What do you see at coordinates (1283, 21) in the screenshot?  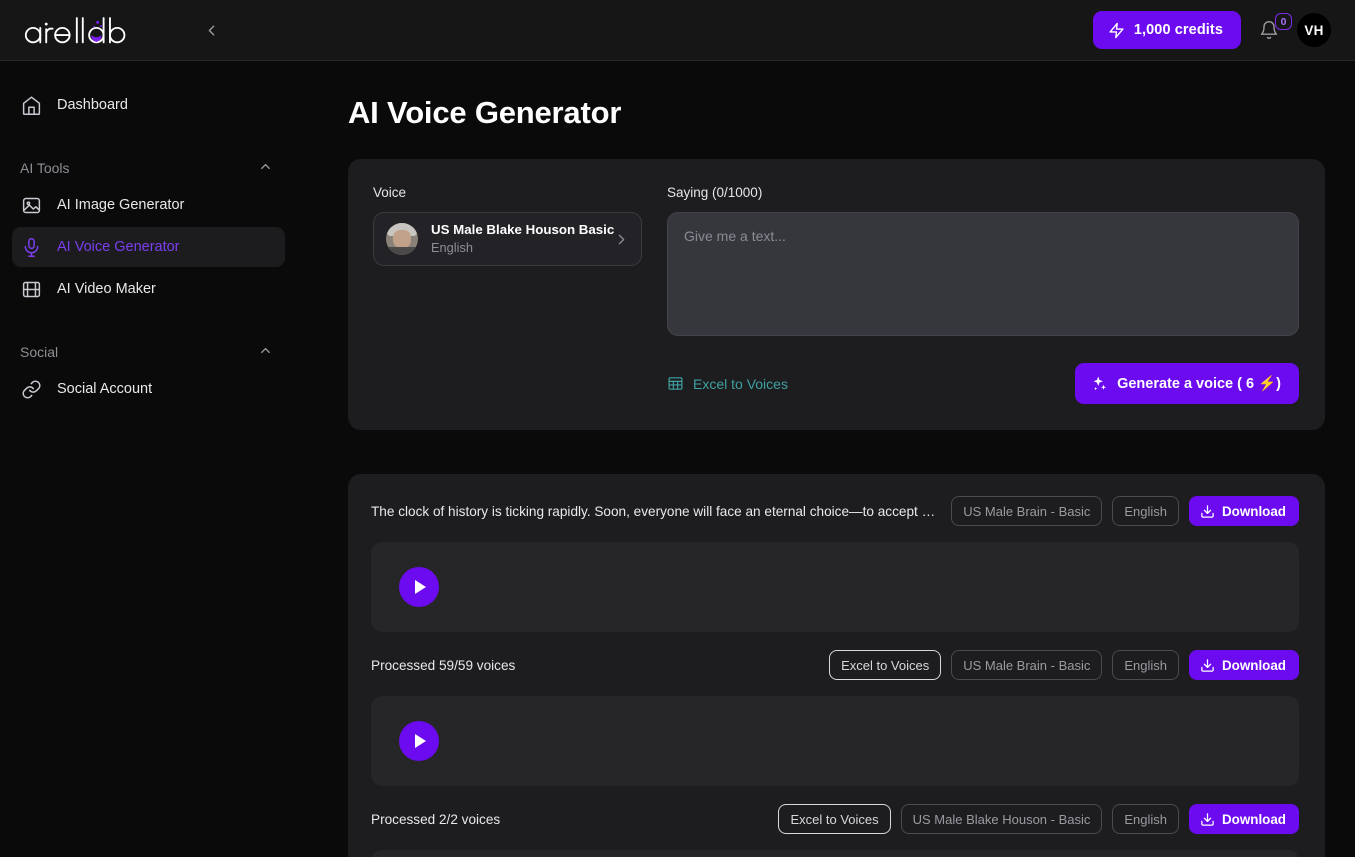 I see `notification-count-badge: 0` at bounding box center [1283, 21].